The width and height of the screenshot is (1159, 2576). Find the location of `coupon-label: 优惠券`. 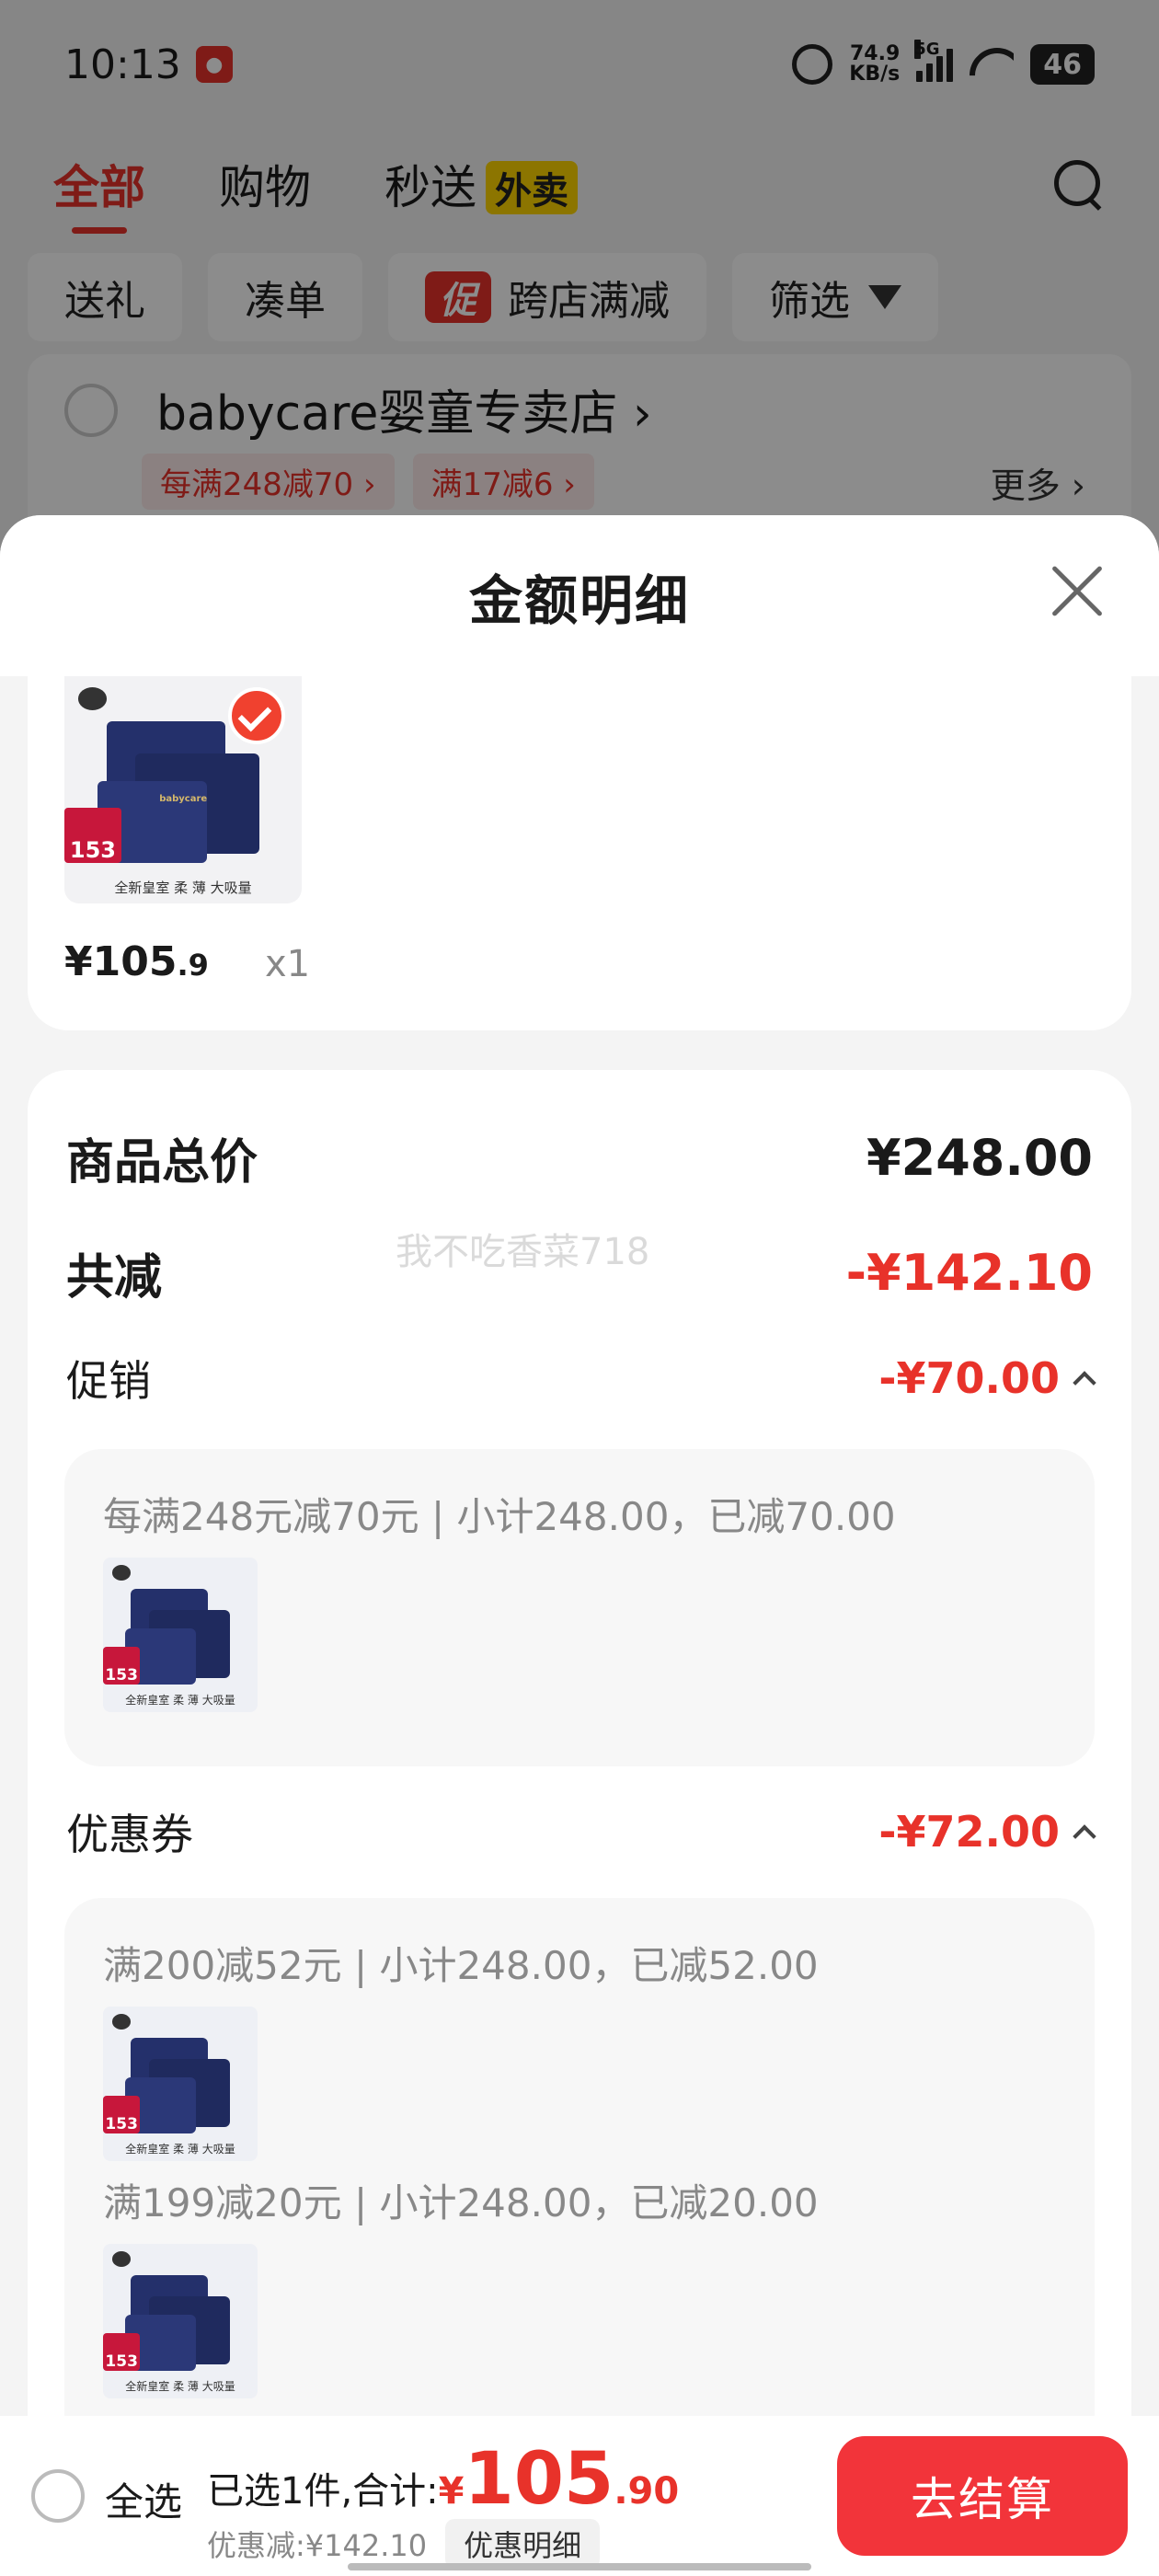

coupon-label: 优惠券 is located at coordinates (129, 1834).